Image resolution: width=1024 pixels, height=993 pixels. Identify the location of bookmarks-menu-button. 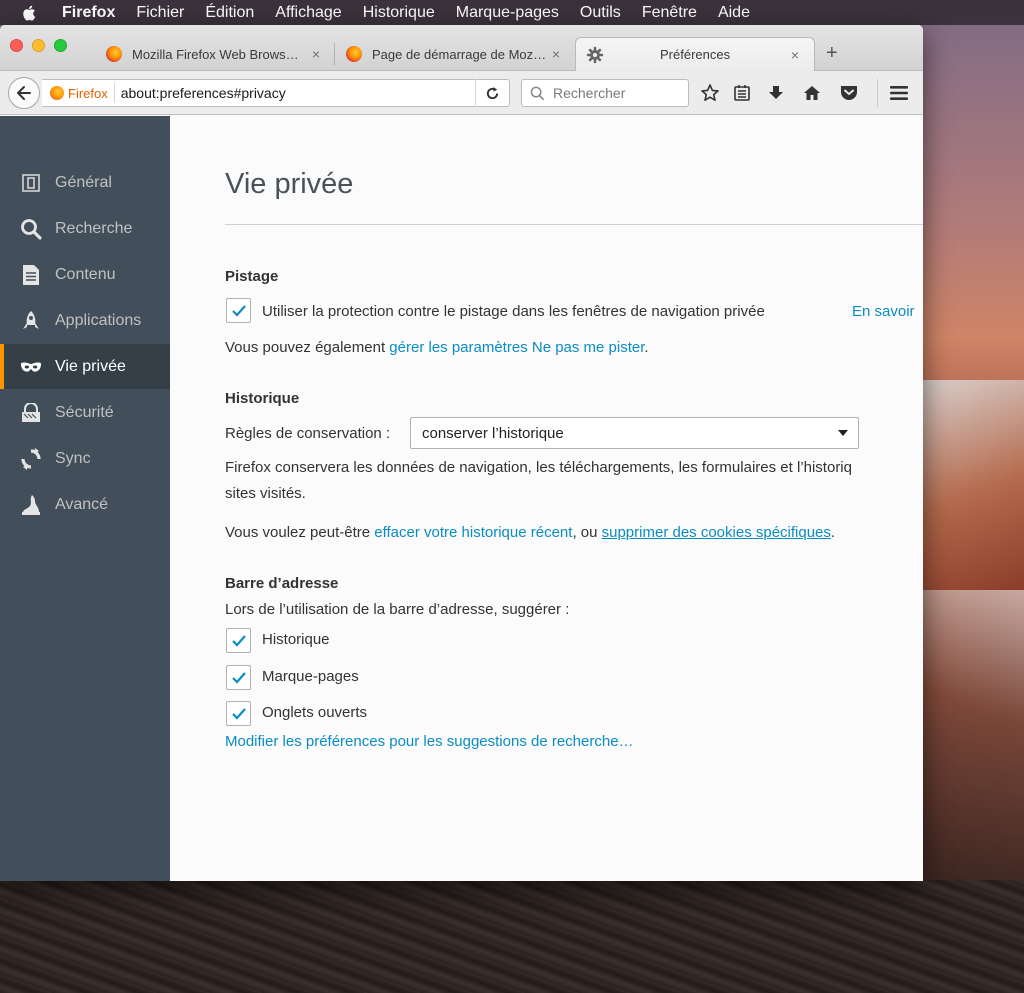
(742, 93).